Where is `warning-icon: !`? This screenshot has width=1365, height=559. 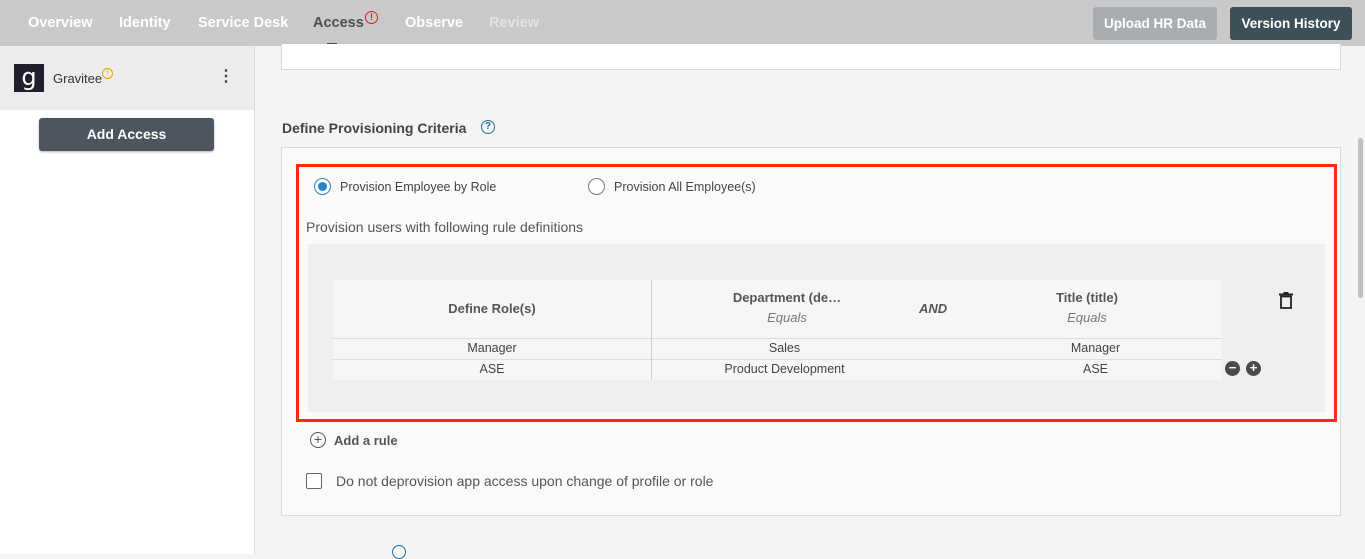
warning-icon: ! is located at coordinates (107, 73).